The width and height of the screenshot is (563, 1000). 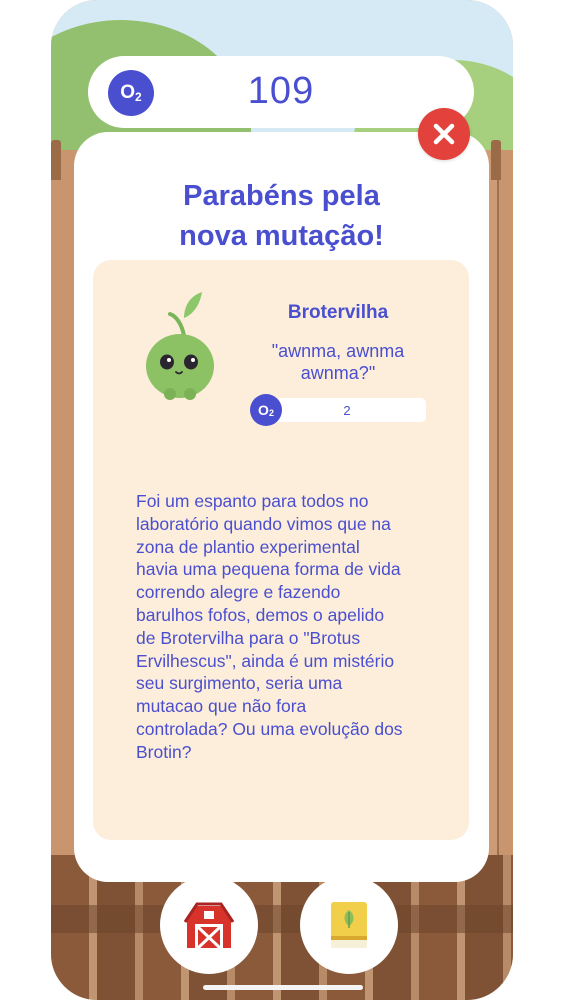 I want to click on journal-button, so click(x=349, y=925).